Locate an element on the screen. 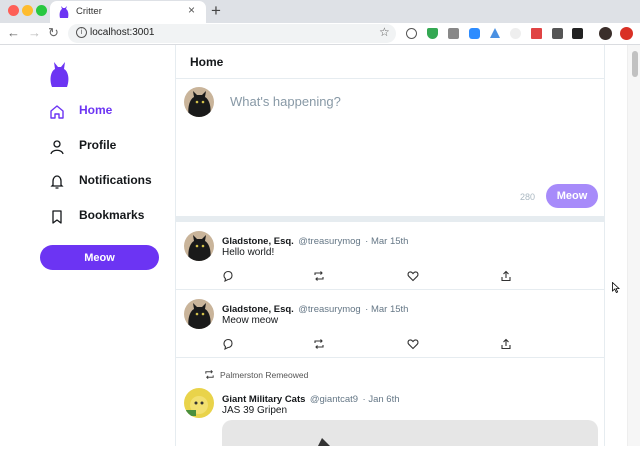 Image resolution: width=640 pixels, height=451 pixels. profile-icon is located at coordinates (57, 147).